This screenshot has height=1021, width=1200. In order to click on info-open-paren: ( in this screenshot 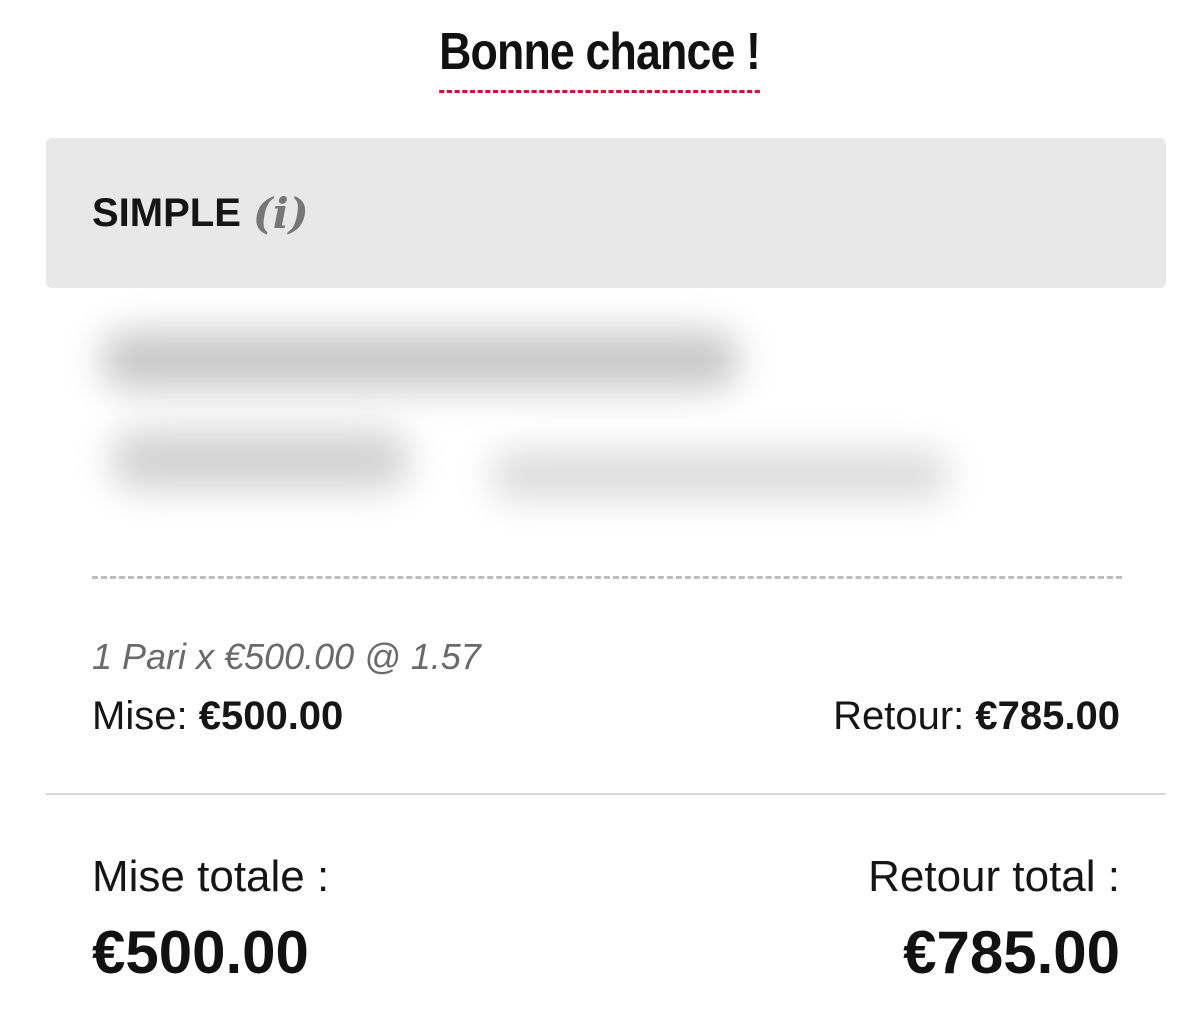, I will do `click(262, 213)`.